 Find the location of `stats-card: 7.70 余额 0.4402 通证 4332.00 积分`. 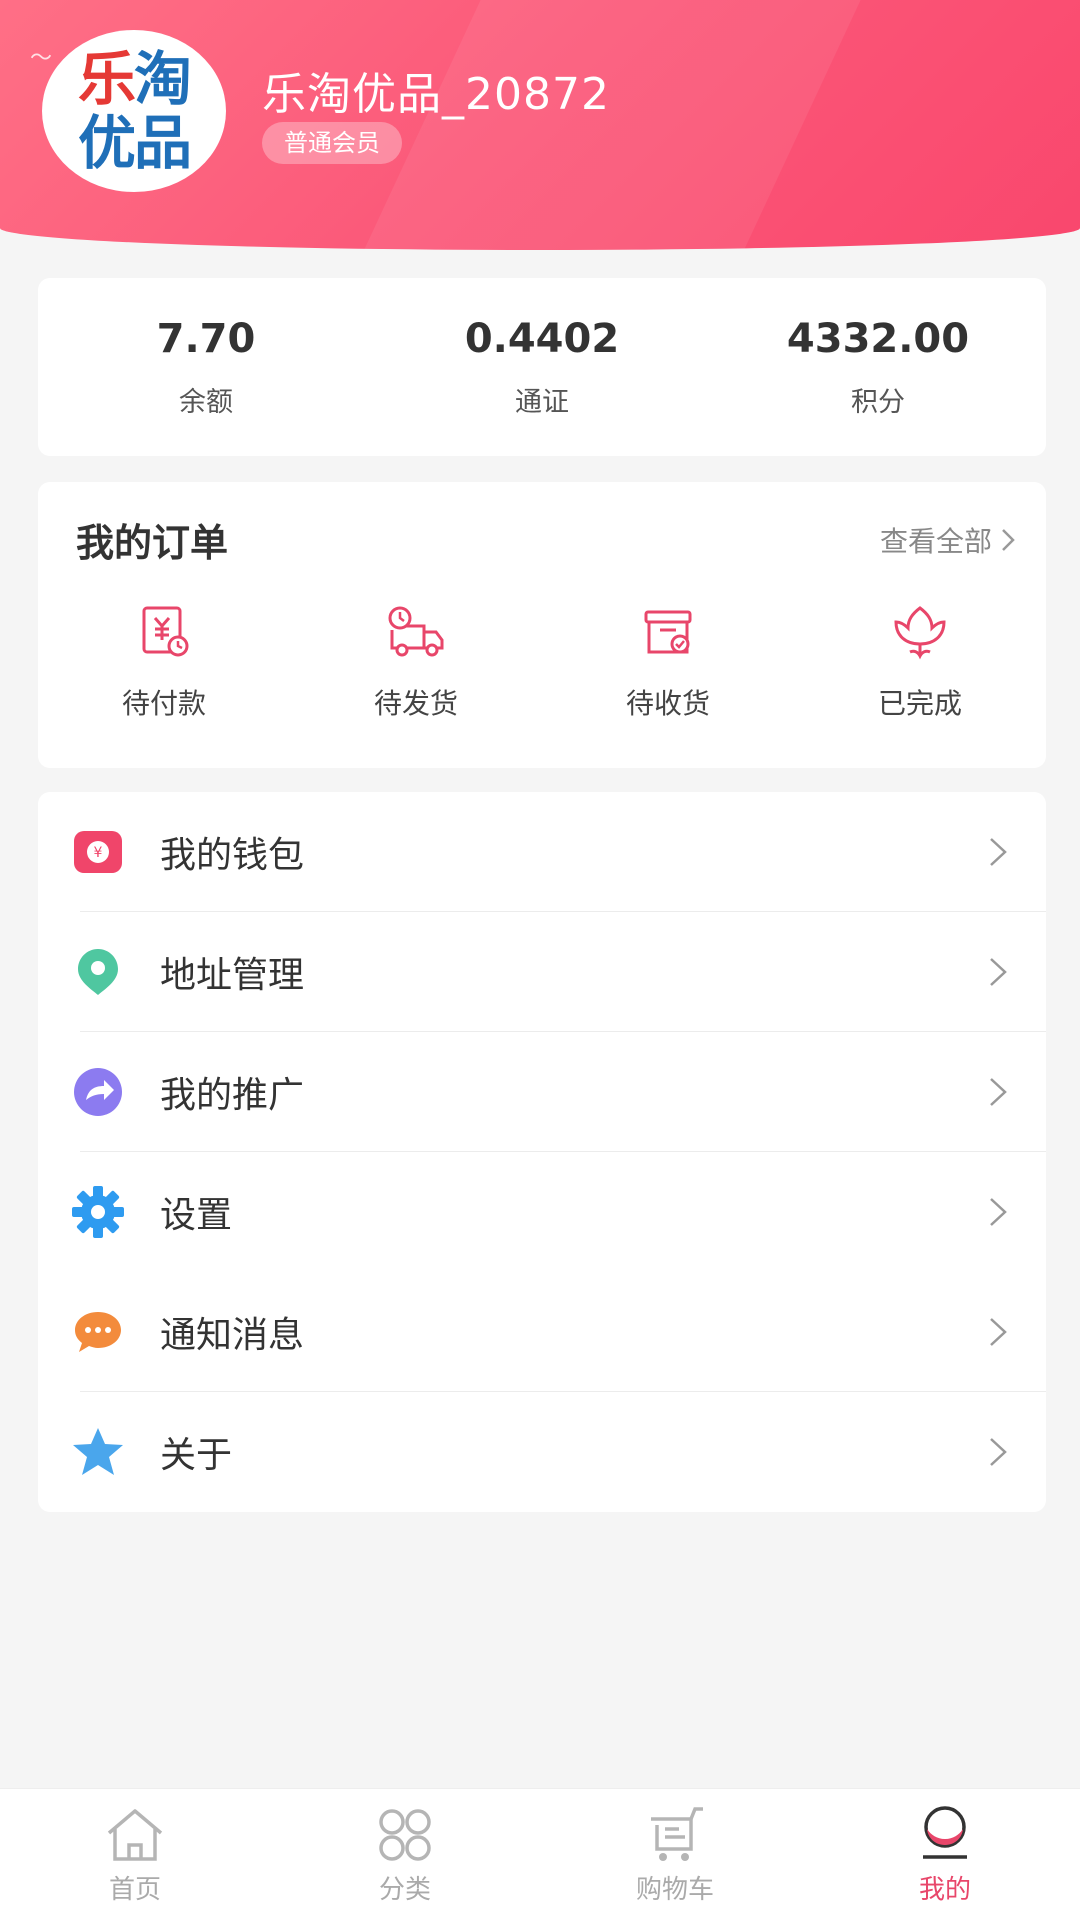

stats-card: 7.70 余额 0.4402 通证 4332.00 积分 is located at coordinates (542, 367).